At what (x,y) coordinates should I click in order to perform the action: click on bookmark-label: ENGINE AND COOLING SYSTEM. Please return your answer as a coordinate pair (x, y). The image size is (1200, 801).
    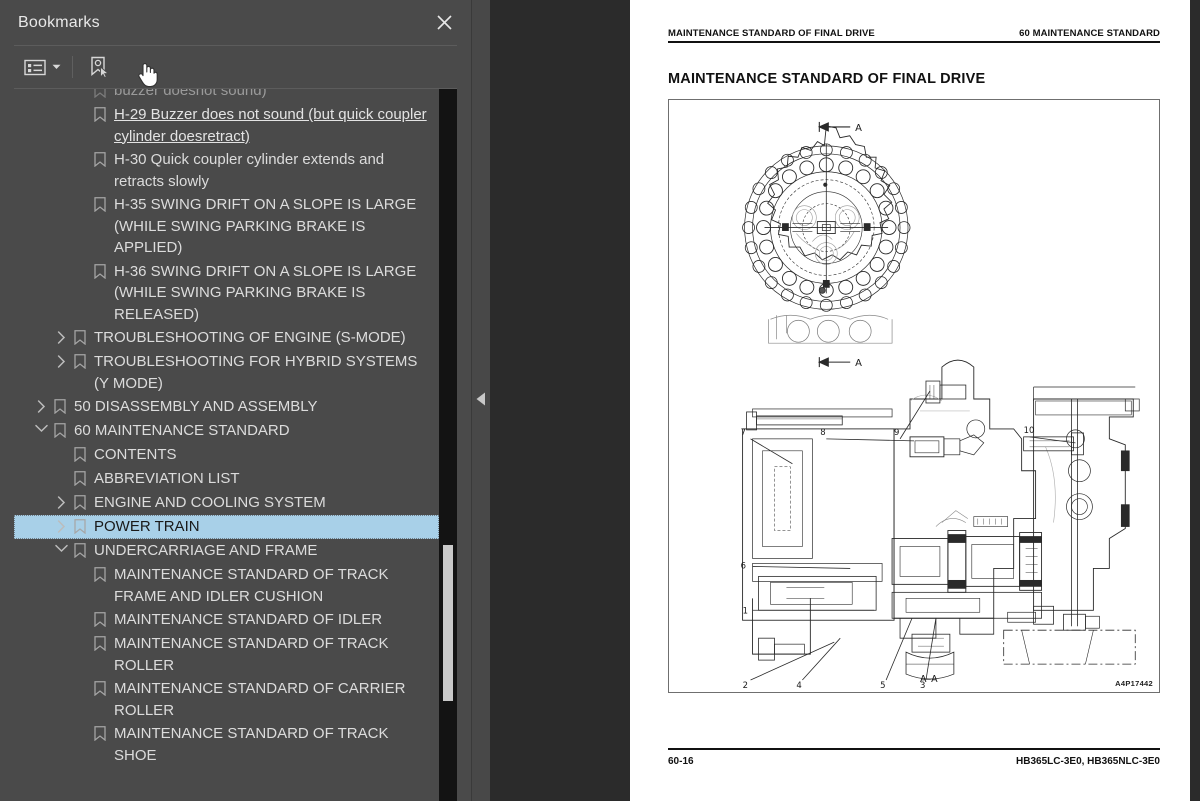
    Looking at the image, I should click on (210, 502).